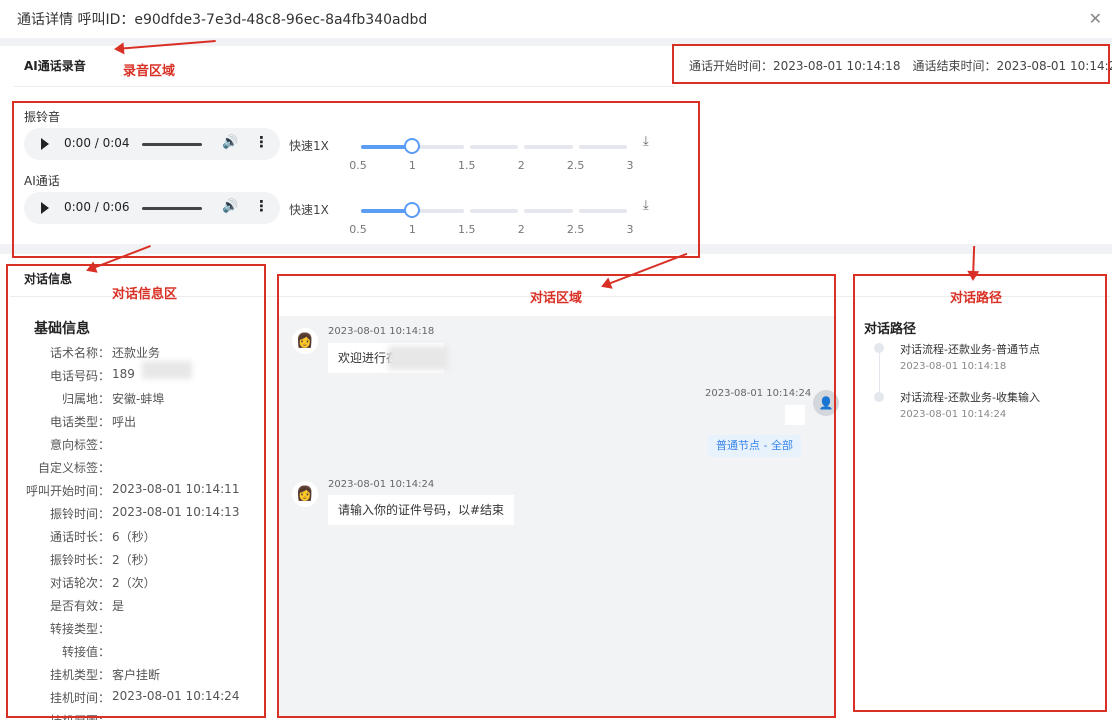 Image resolution: width=1112 pixels, height=720 pixels. Describe the element at coordinates (1095, 18) in the screenshot. I see `close-icon: ✕` at that location.